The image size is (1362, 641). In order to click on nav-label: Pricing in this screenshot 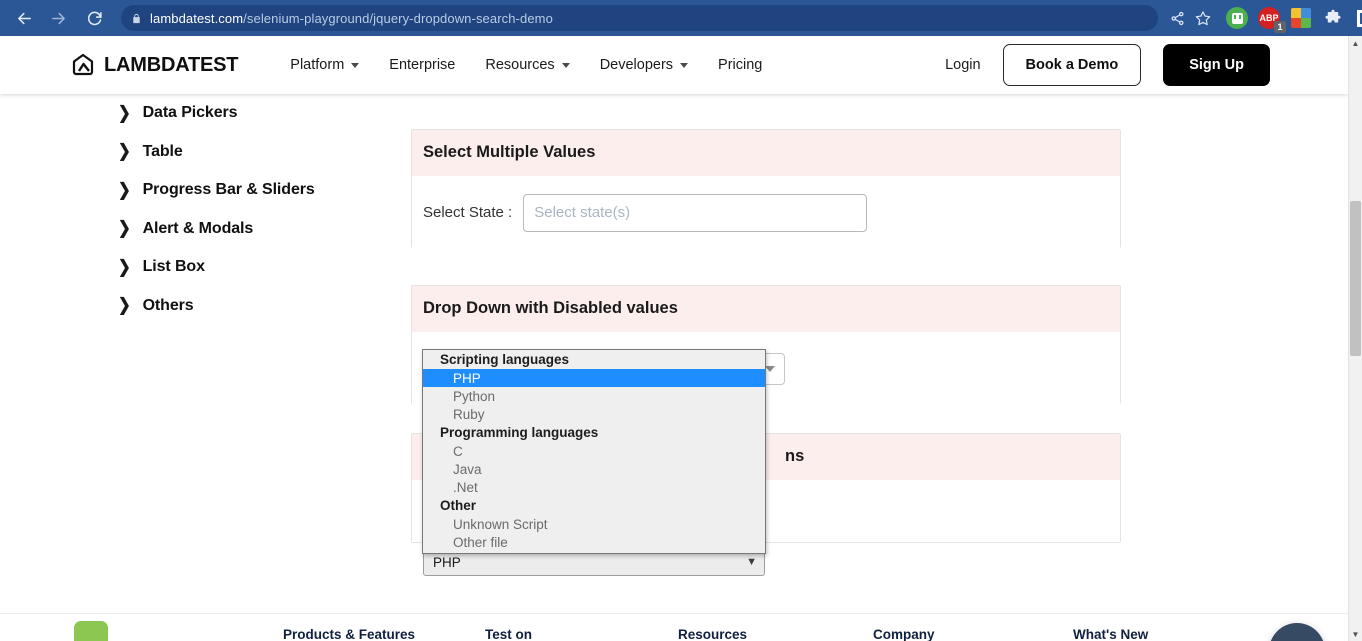, I will do `click(740, 65)`.